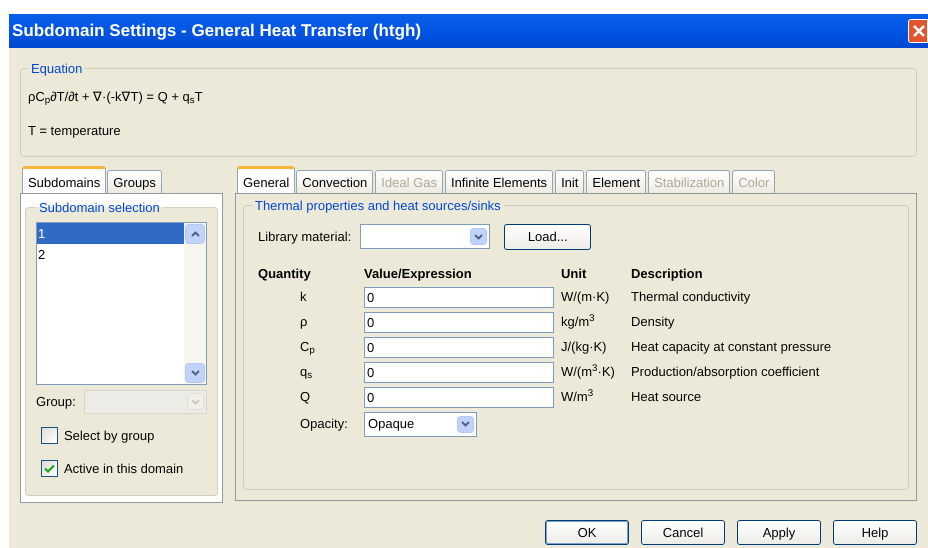  What do you see at coordinates (116, 98) in the screenshot?
I see `equation-formula: ρC$_{p}$∂T/∂t + ∇·(-k∇T) = Q + q$_{s}$T` at bounding box center [116, 98].